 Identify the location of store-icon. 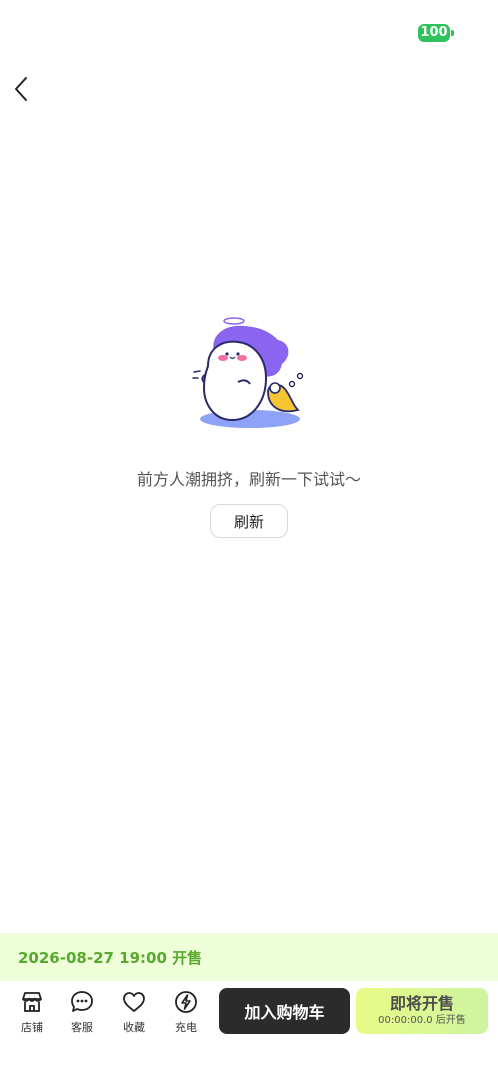
(32, 1002).